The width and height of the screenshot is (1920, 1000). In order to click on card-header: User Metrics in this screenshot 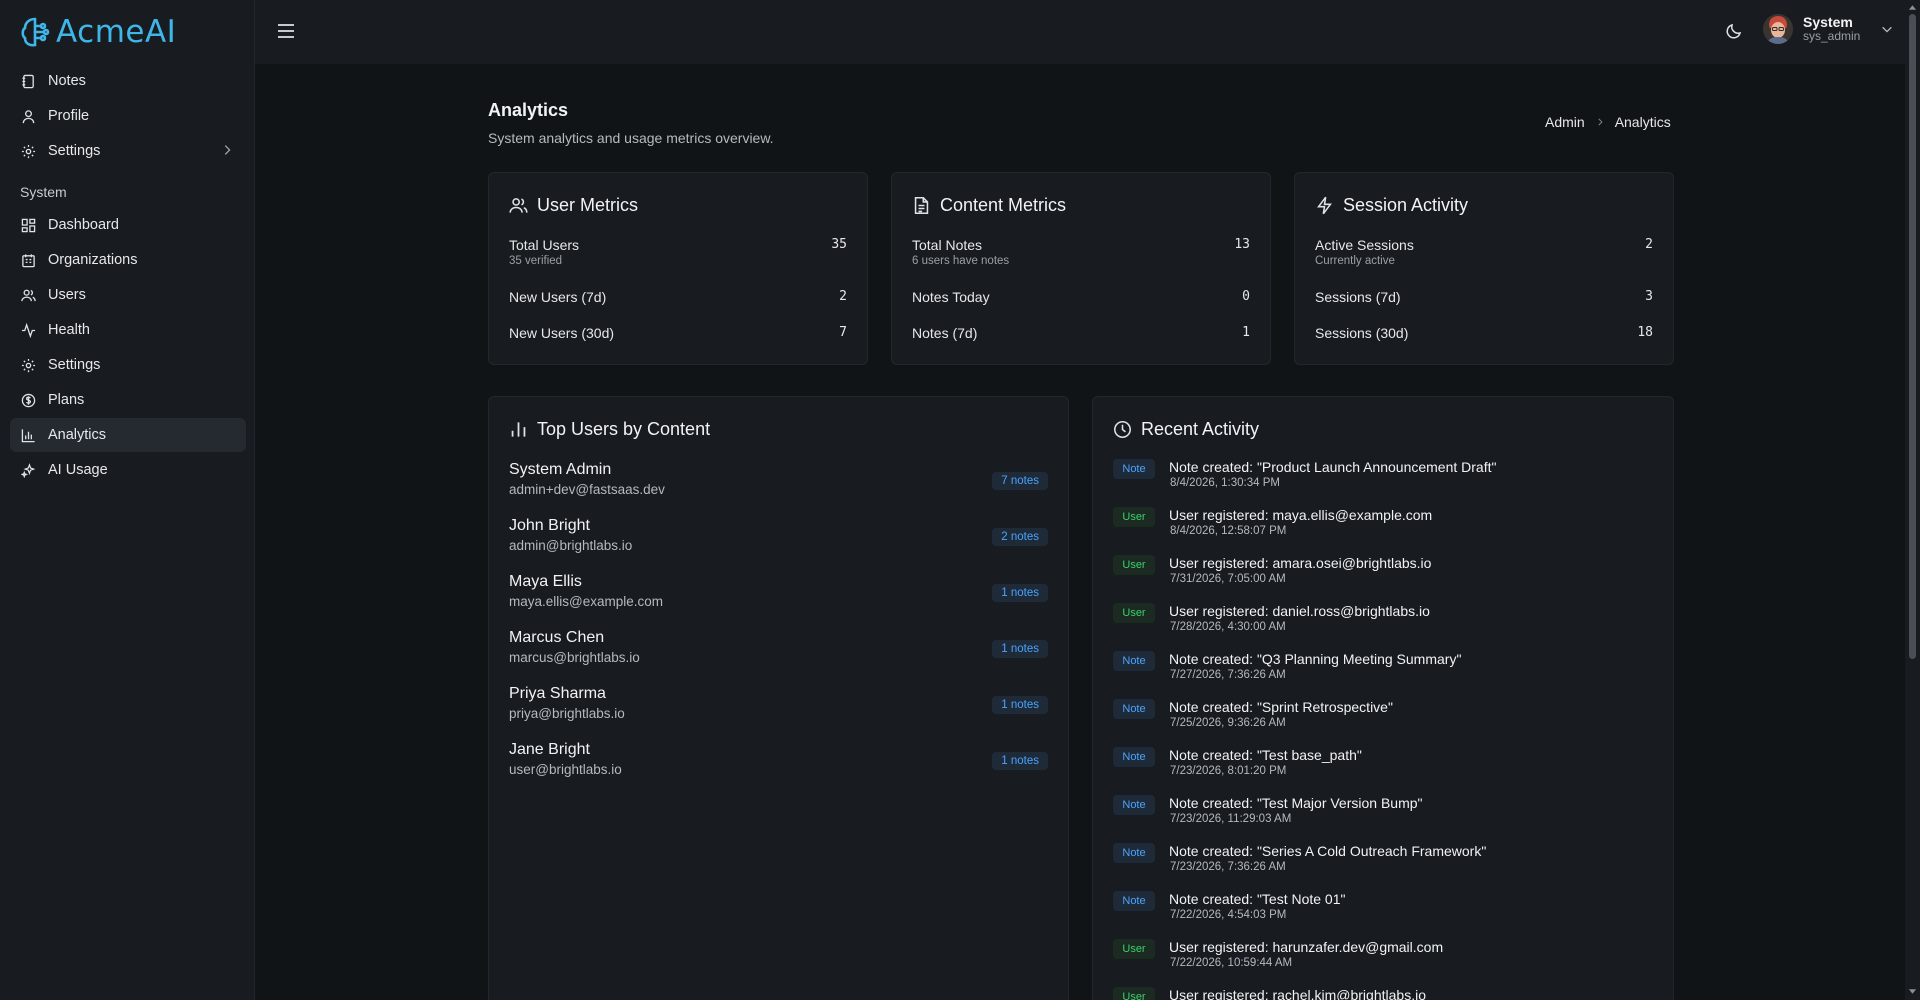, I will do `click(573, 205)`.